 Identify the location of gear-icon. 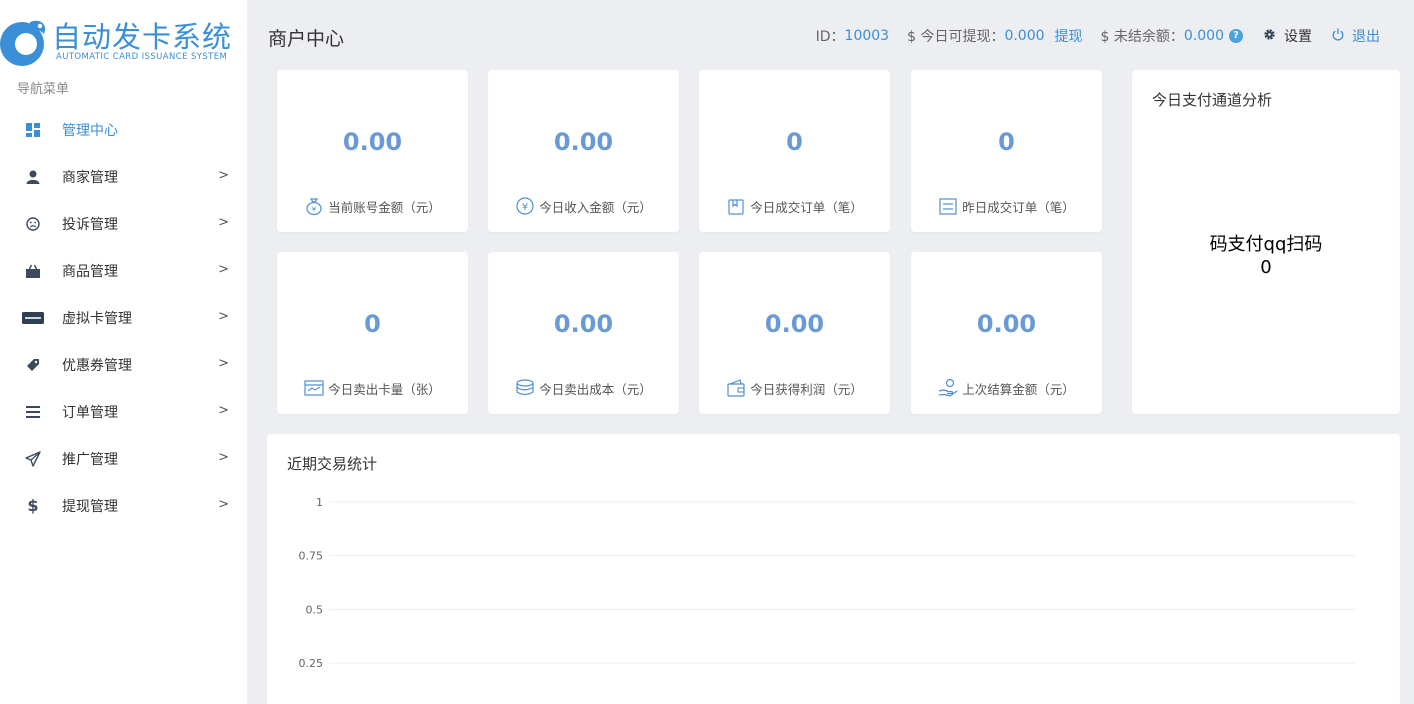
(1269, 36).